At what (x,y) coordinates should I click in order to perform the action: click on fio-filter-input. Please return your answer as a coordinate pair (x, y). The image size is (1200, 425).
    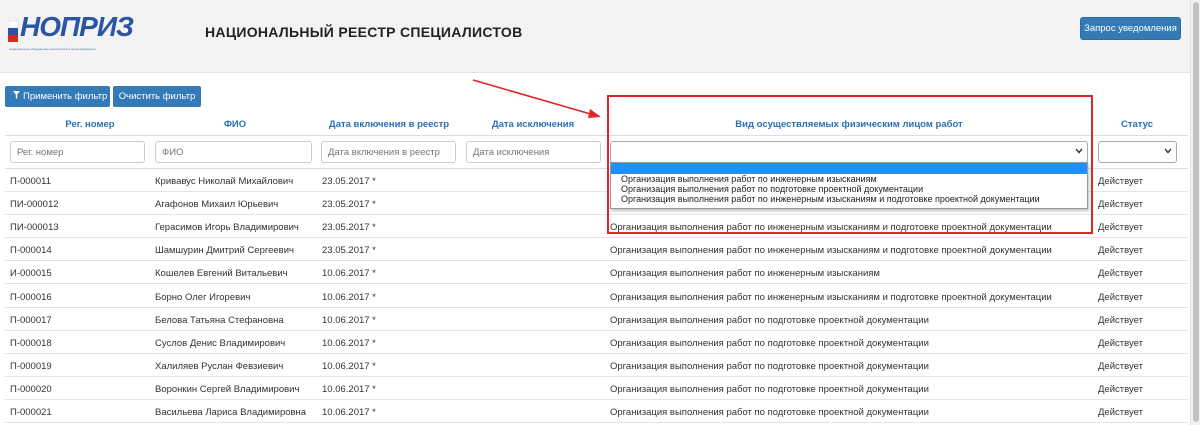
    Looking at the image, I should click on (233, 152).